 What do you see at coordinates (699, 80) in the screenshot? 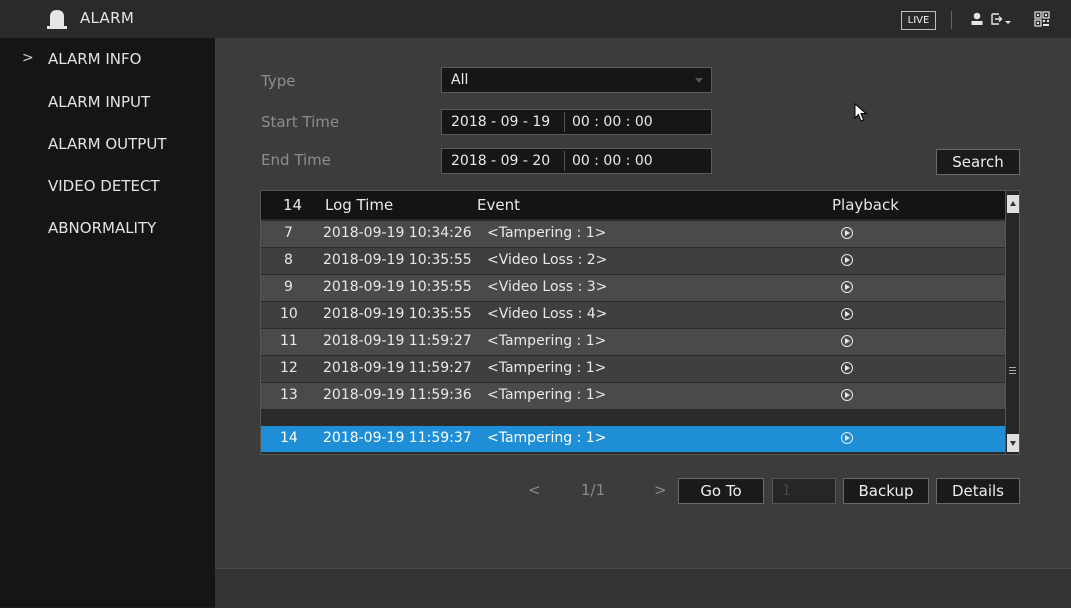
I see `chevron-down-icon` at bounding box center [699, 80].